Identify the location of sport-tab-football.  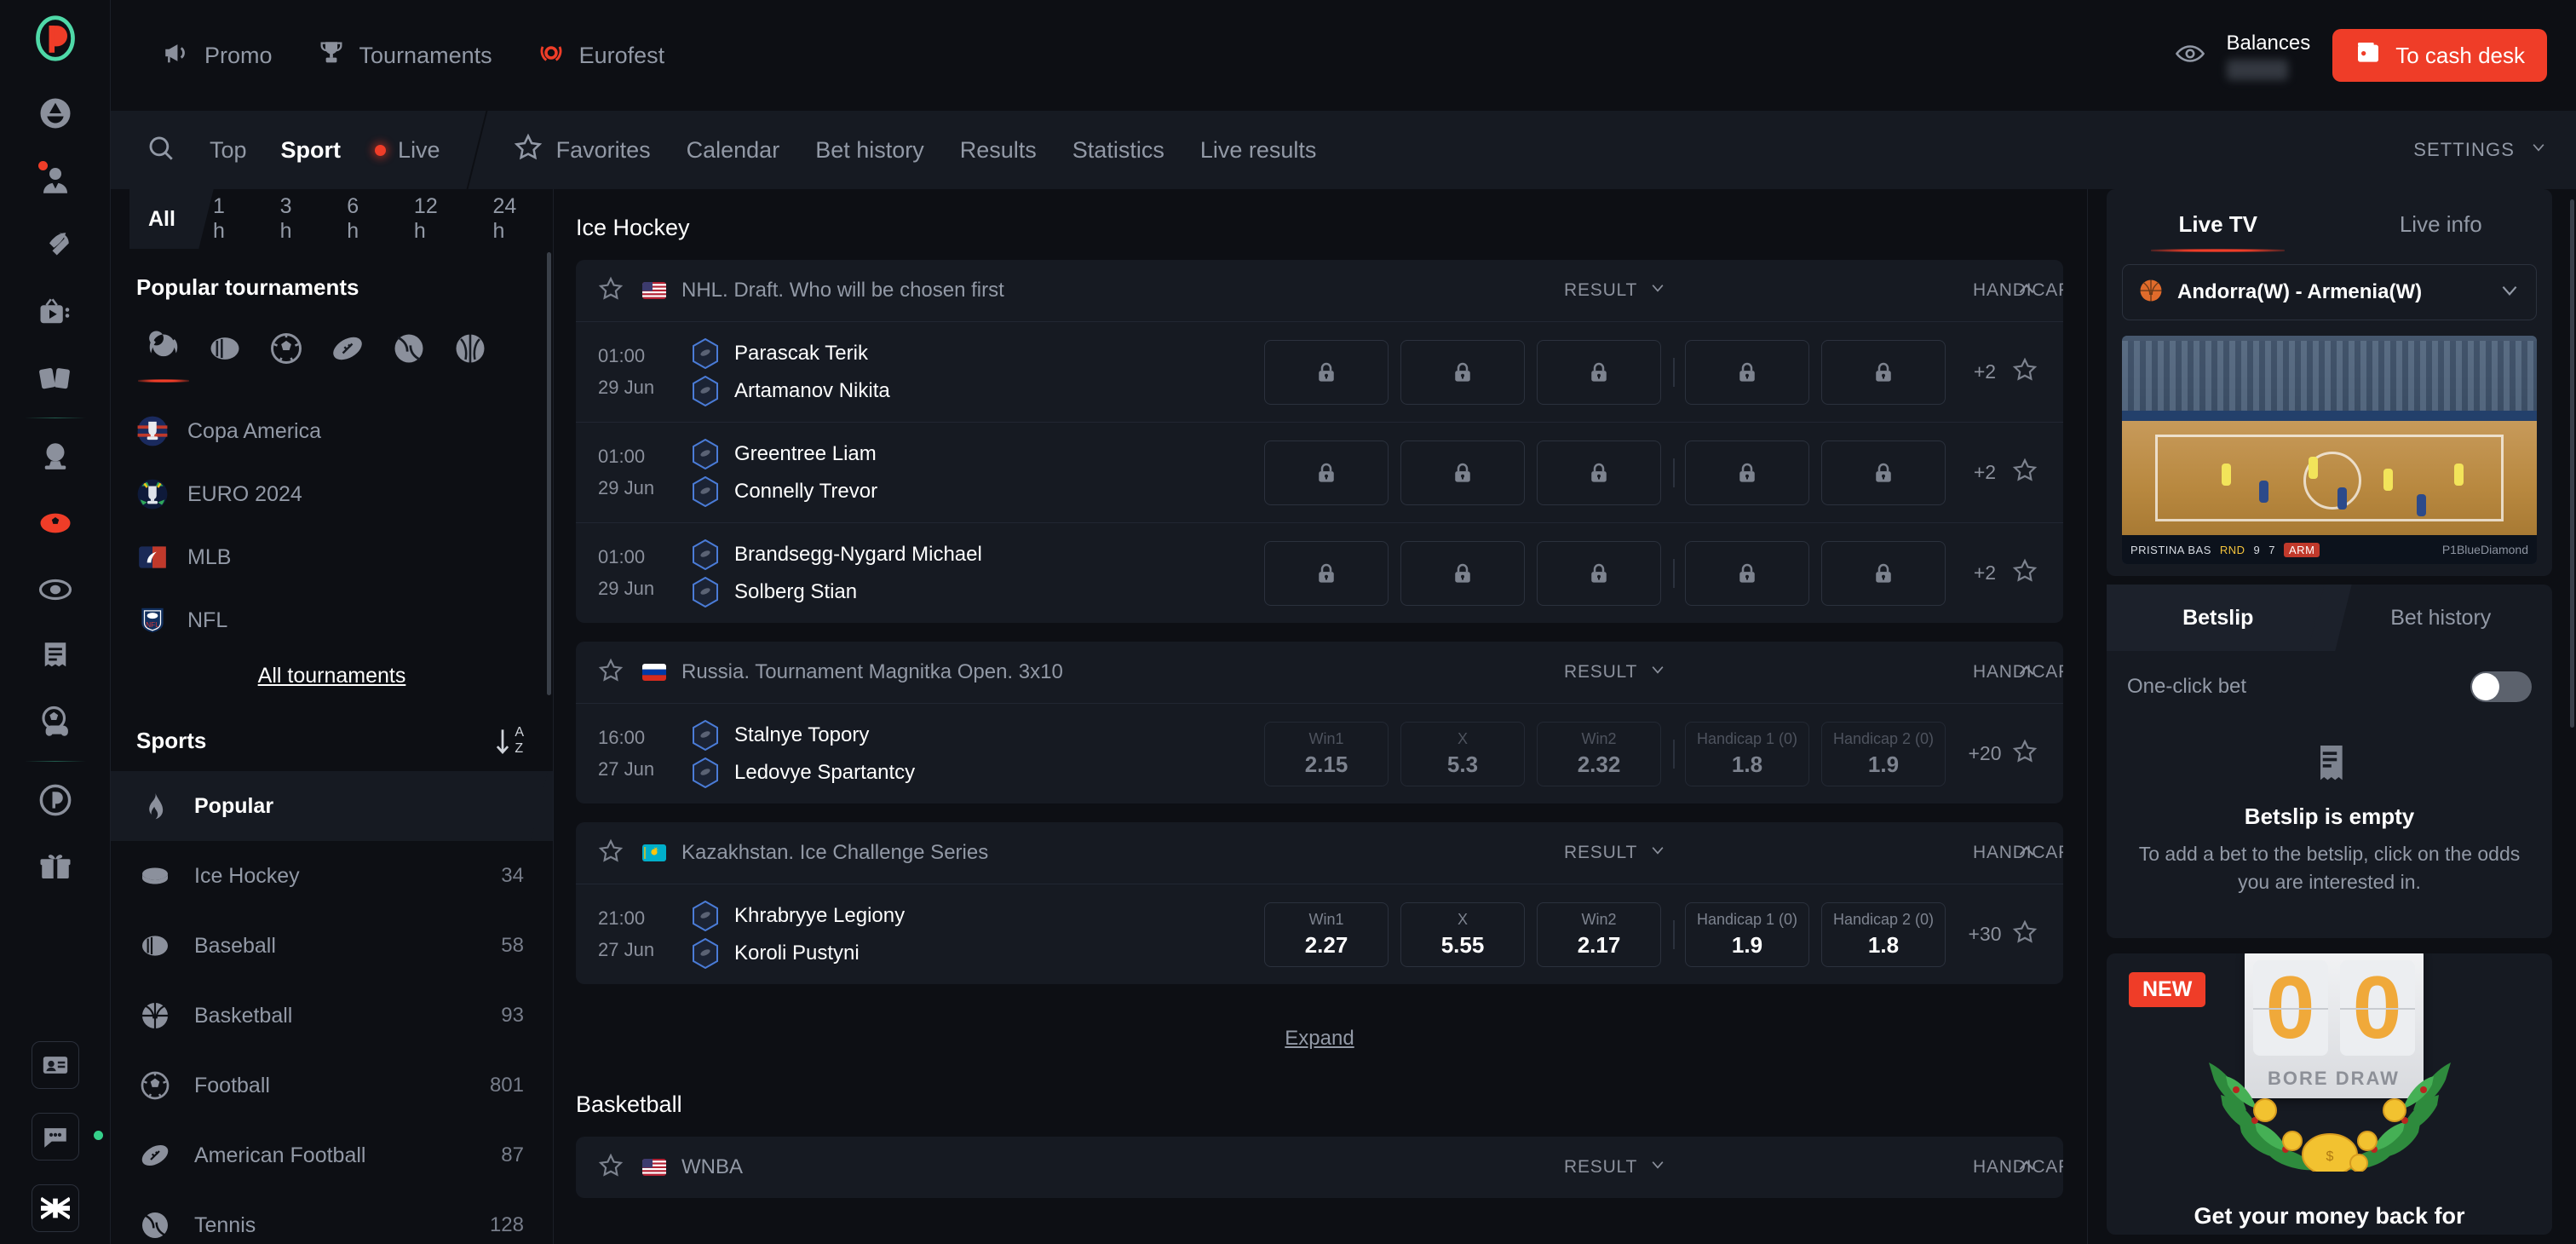
(286, 348).